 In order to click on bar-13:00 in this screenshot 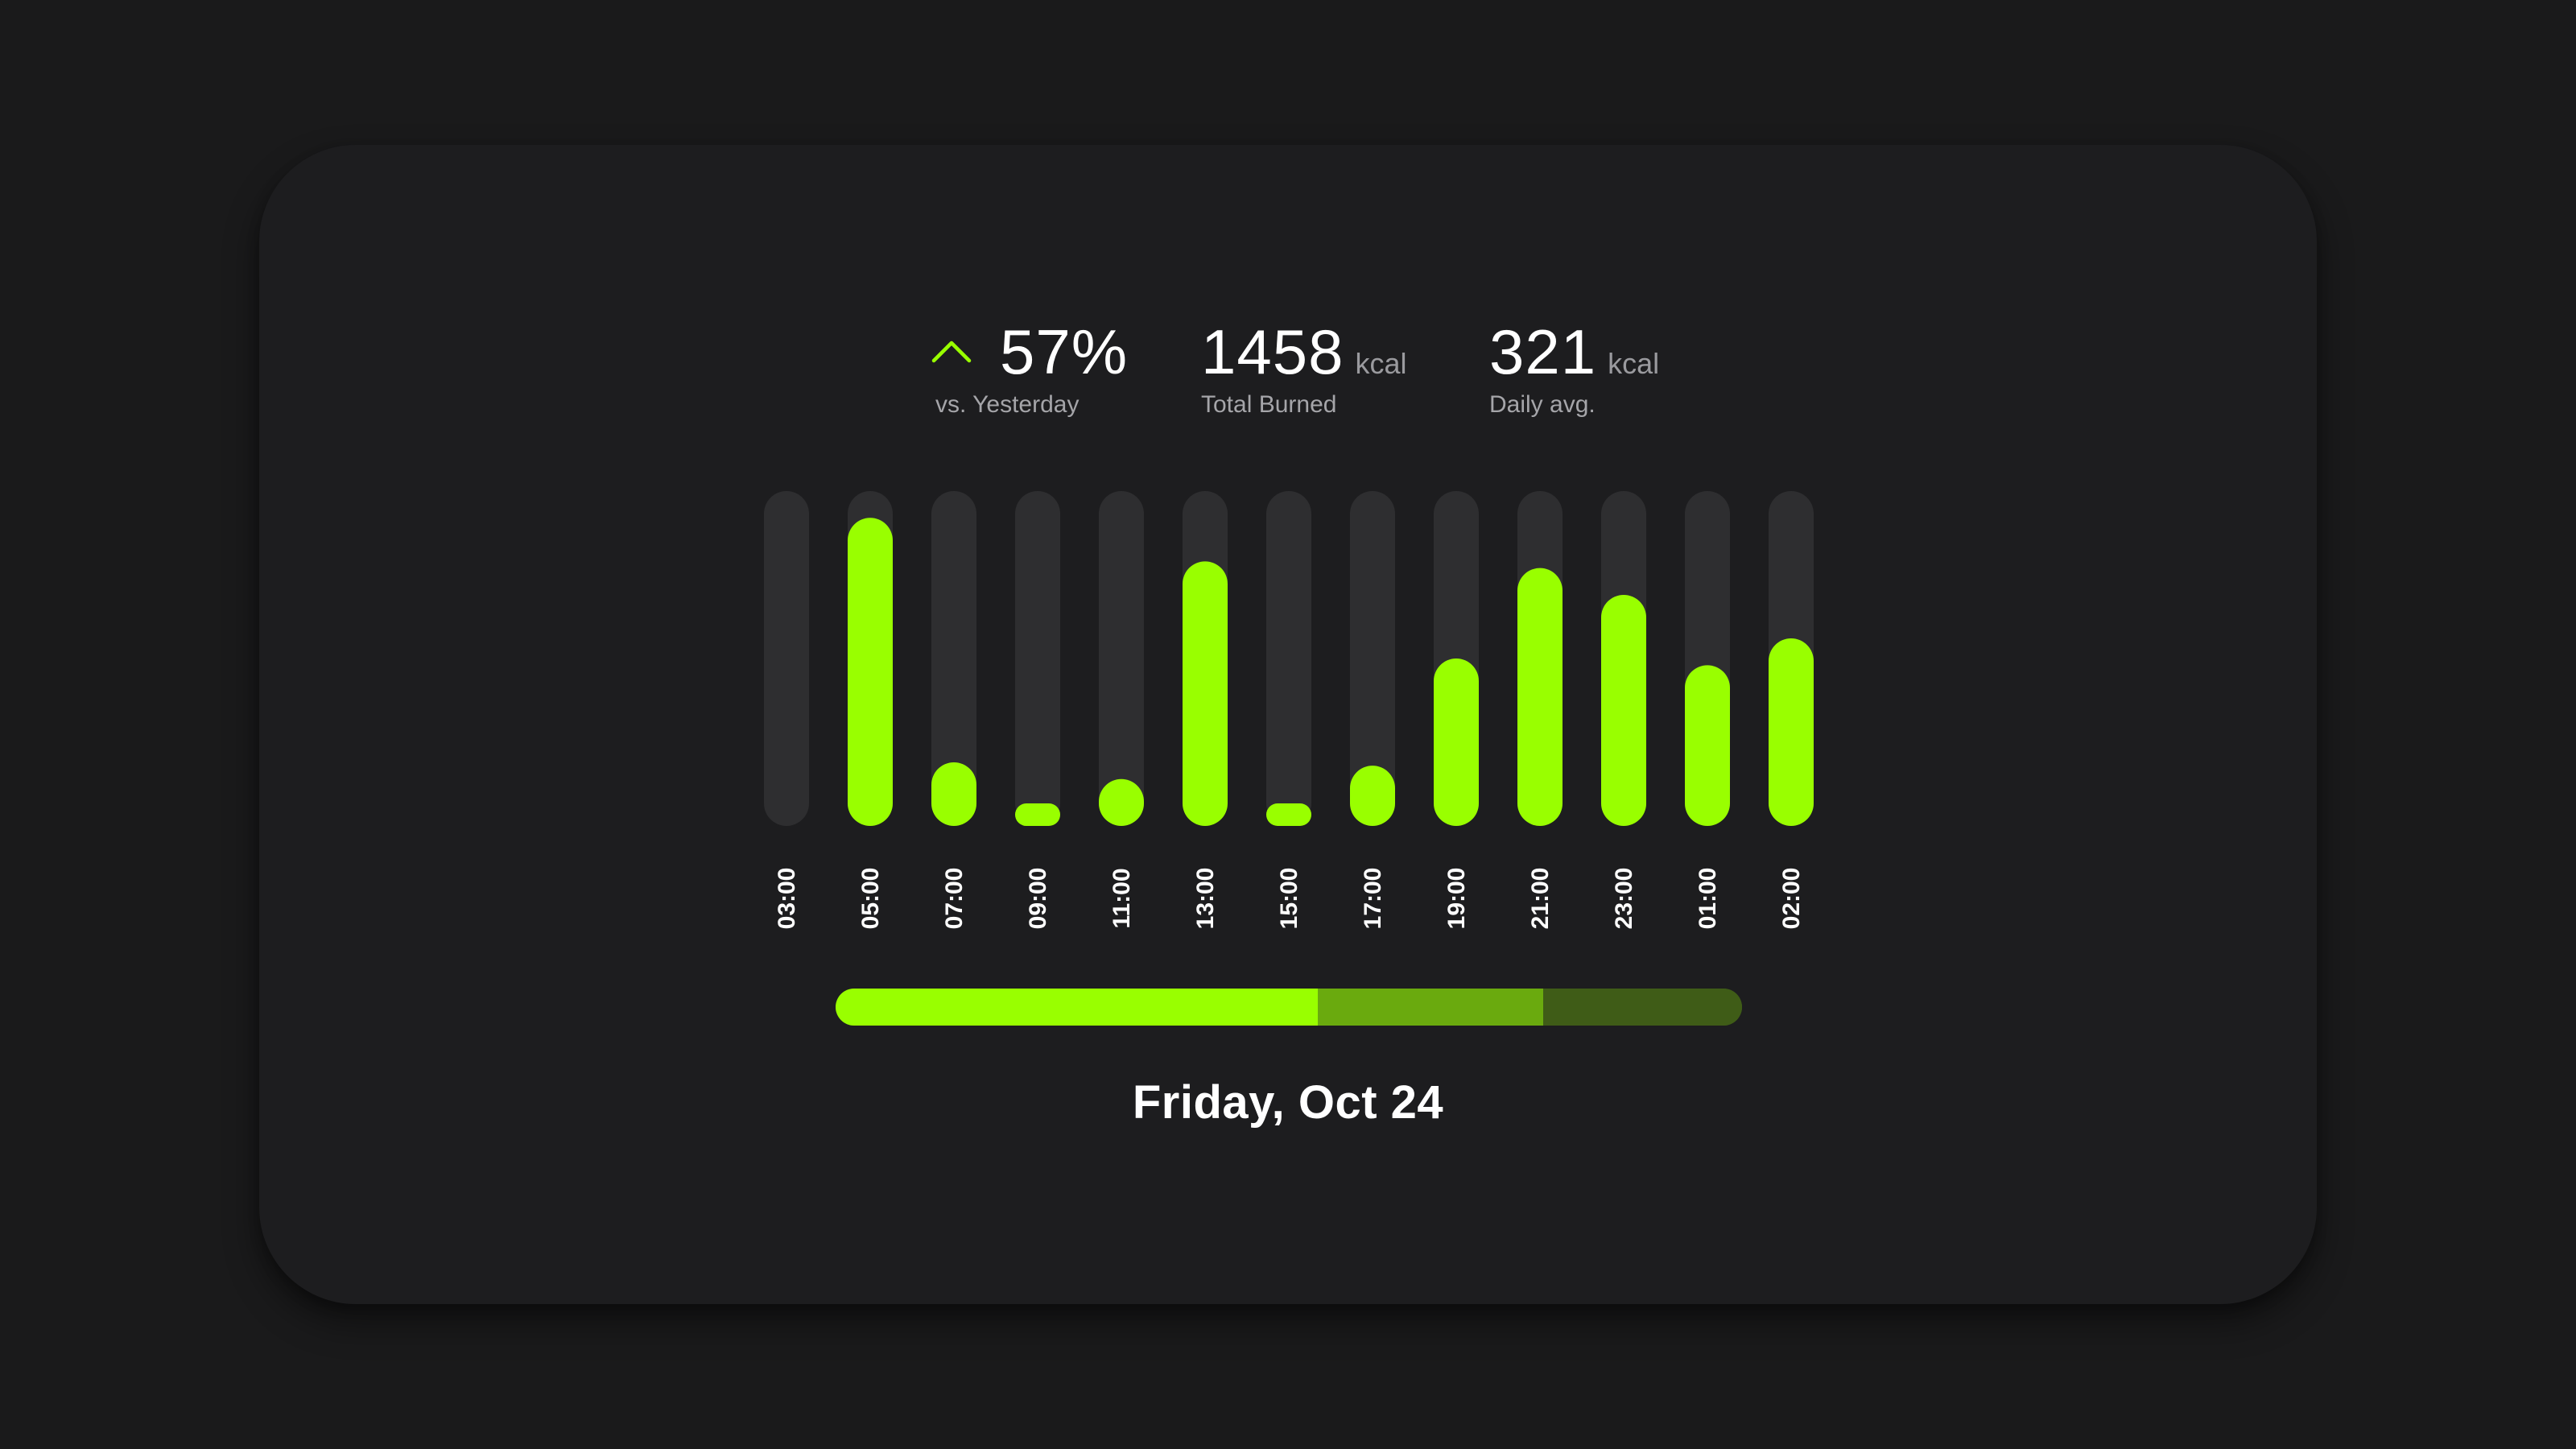, I will do `click(1205, 693)`.